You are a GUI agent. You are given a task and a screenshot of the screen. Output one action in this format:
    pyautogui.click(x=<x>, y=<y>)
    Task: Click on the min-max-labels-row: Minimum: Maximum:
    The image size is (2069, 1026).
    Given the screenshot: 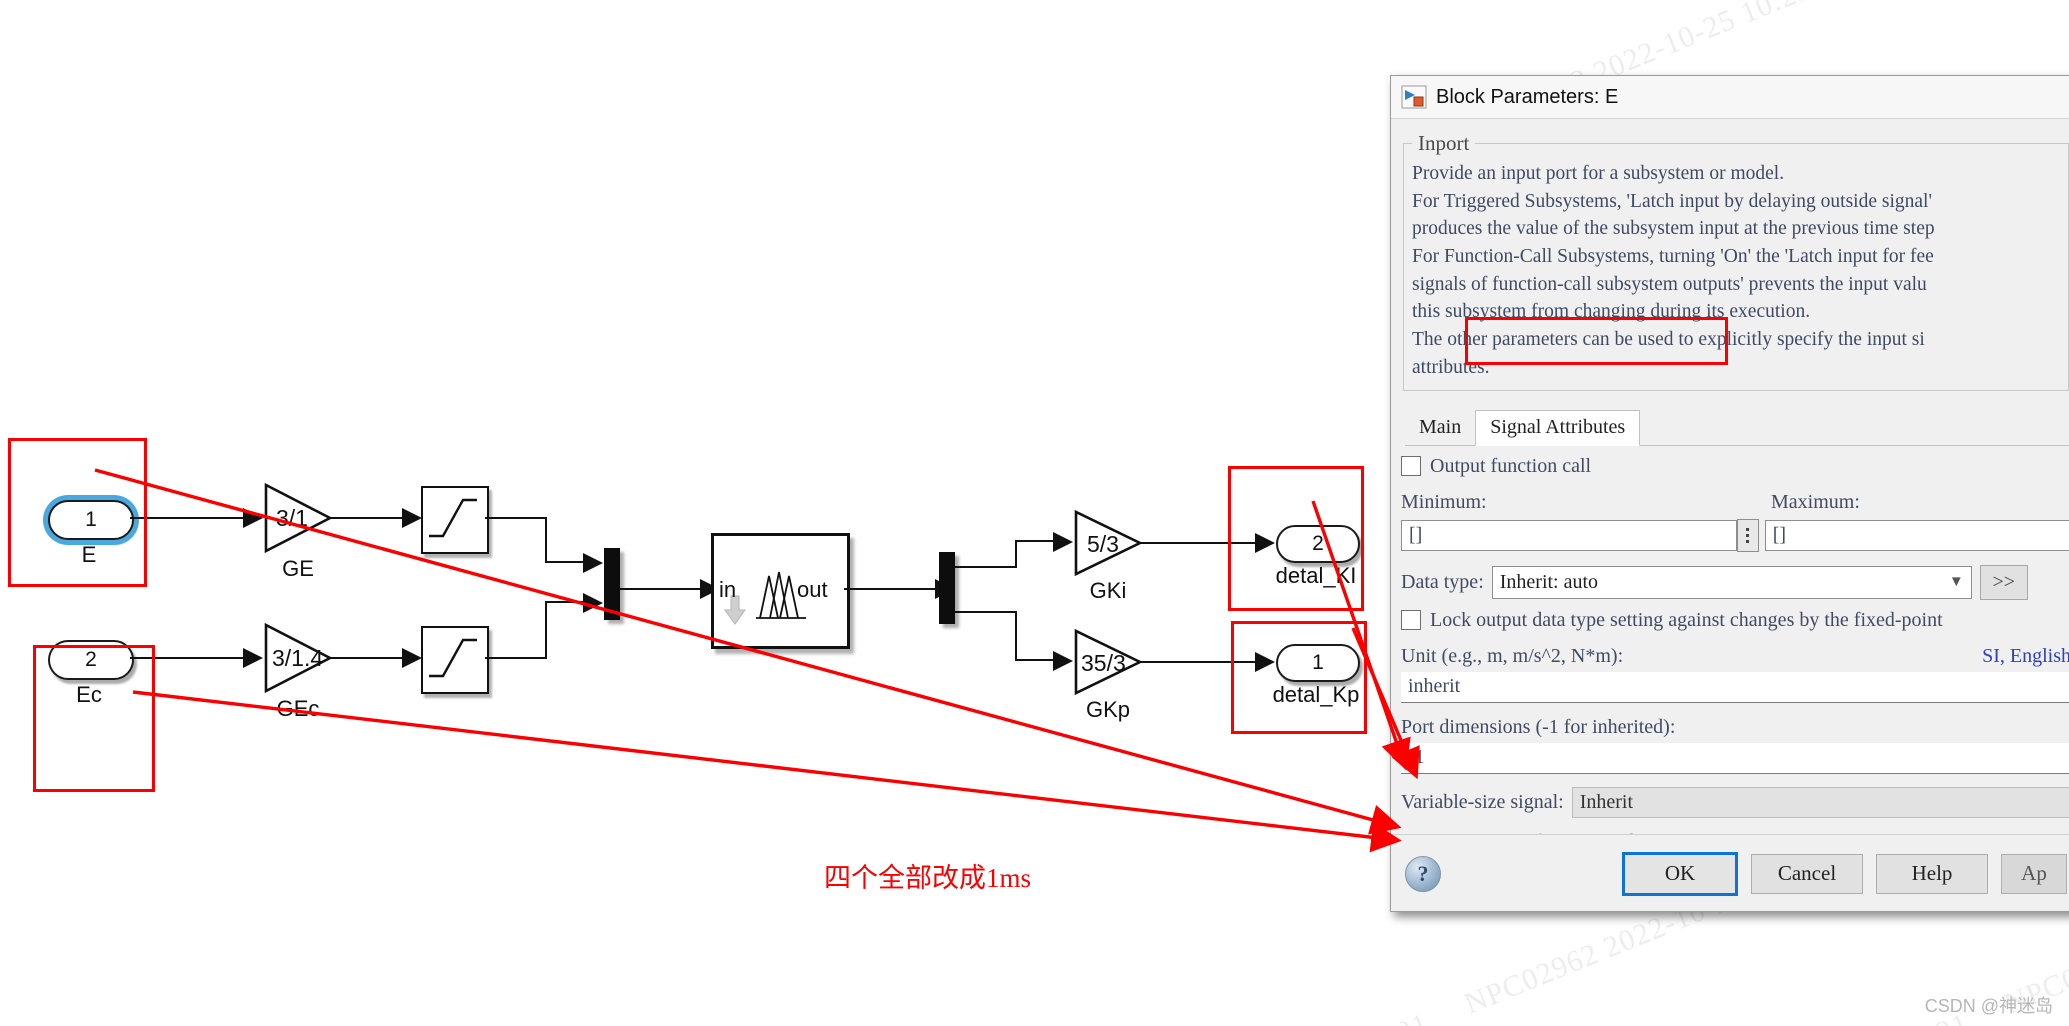 What is the action you would take?
    pyautogui.click(x=1735, y=502)
    